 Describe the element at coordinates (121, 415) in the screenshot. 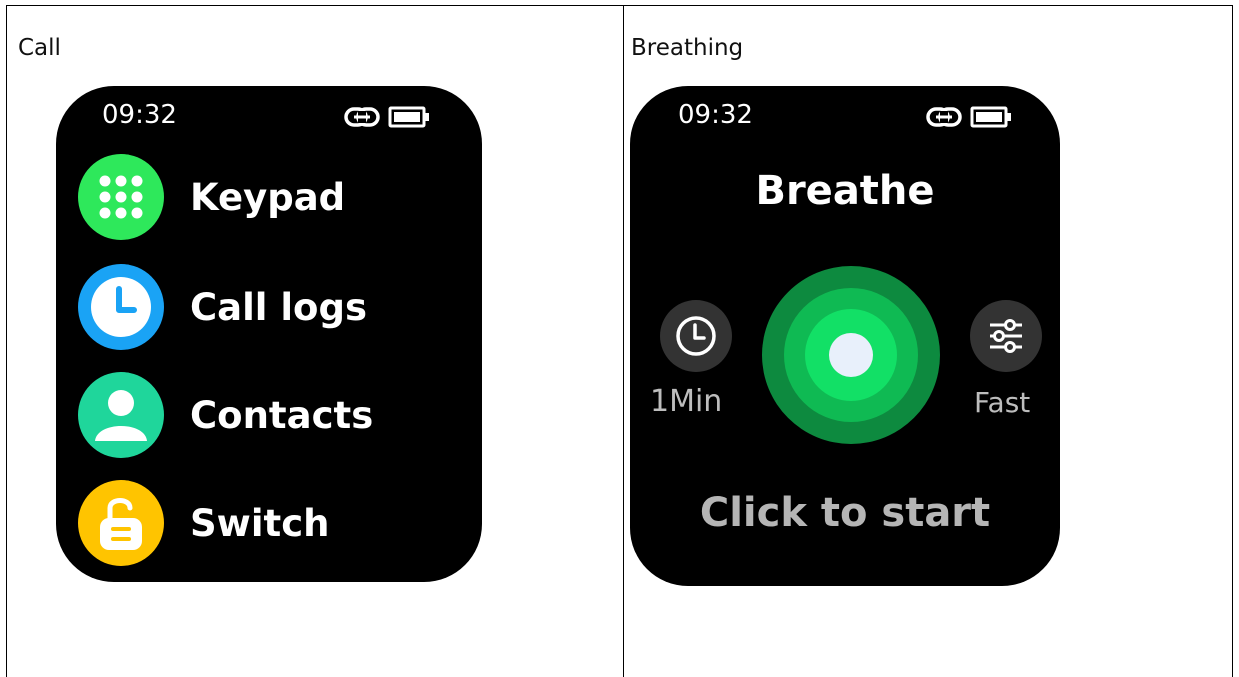

I see `person-icon` at that location.